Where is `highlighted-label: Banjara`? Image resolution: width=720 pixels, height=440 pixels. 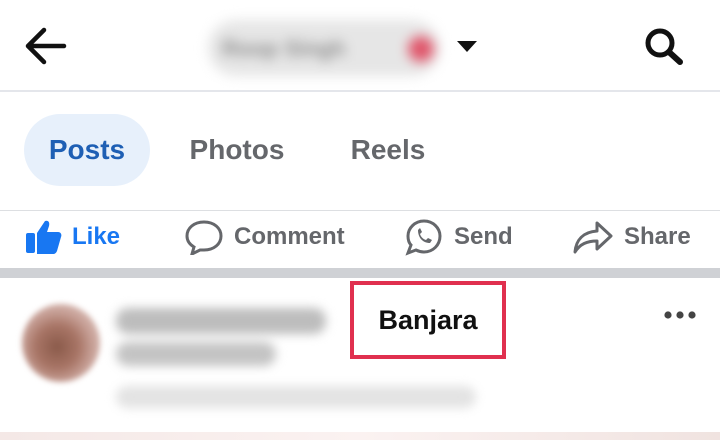 highlighted-label: Banjara is located at coordinates (428, 320).